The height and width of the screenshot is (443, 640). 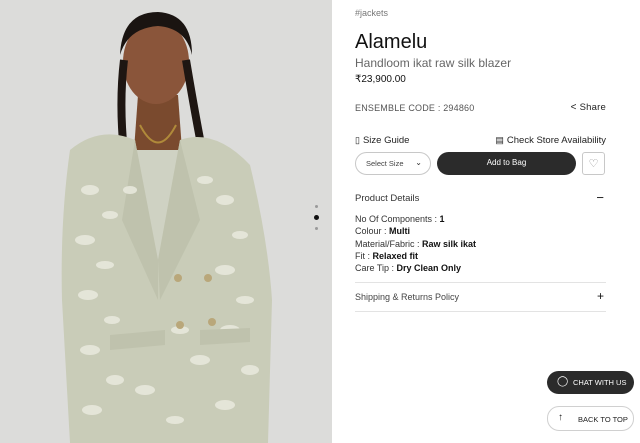 I want to click on detail-label: Material/Fabric :, so click(x=389, y=243).